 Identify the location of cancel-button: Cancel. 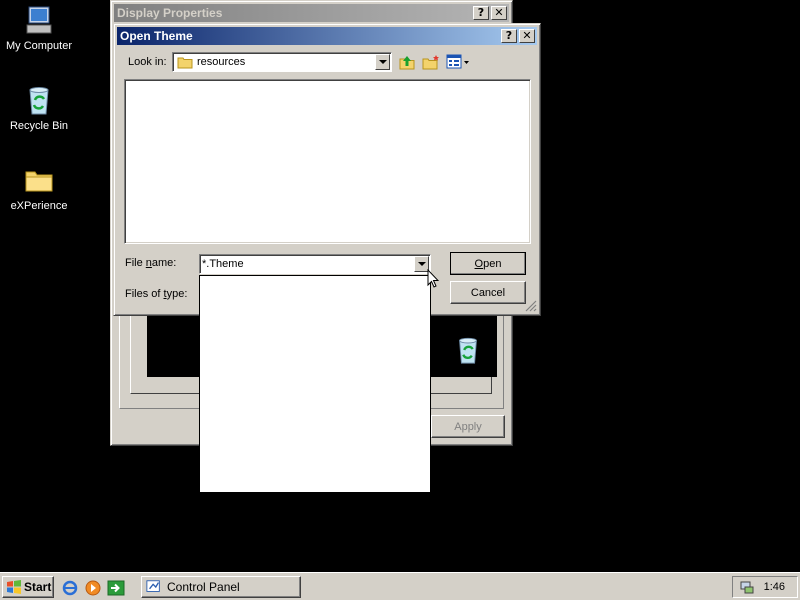
(488, 292).